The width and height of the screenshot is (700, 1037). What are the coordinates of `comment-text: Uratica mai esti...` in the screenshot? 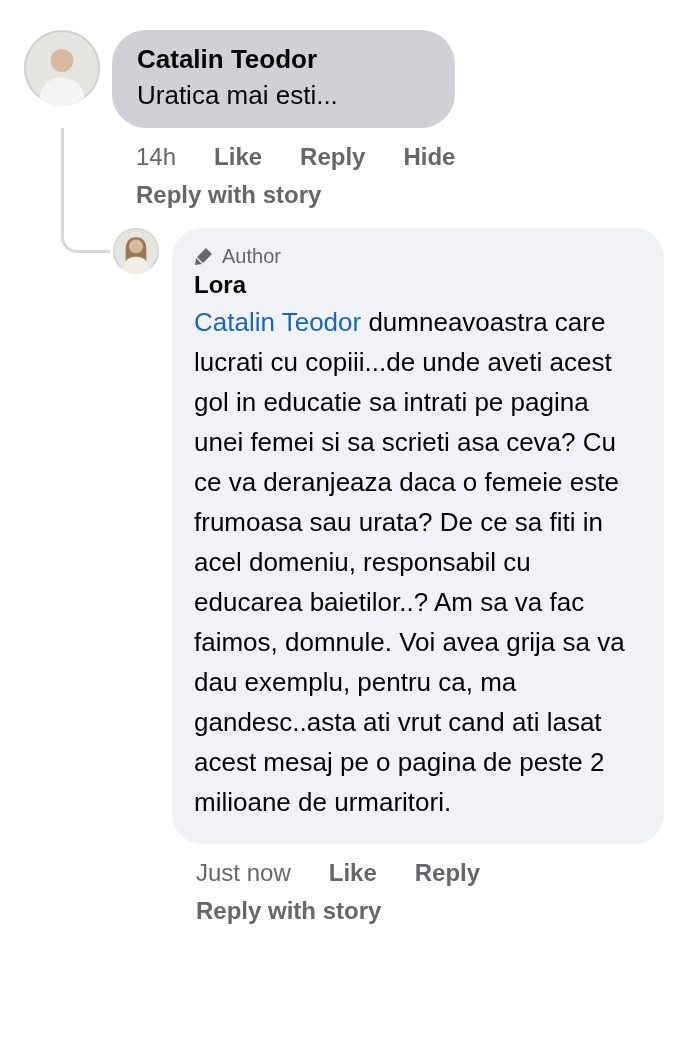 It's located at (238, 95).